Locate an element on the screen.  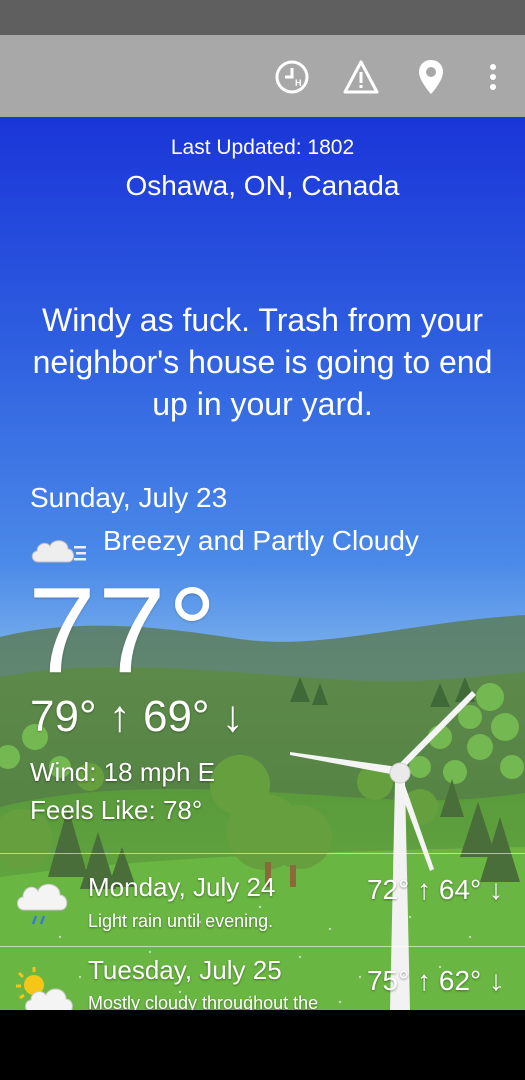
forecast-high-low: 75° ↑ 62° ↓ is located at coordinates (434, 980).